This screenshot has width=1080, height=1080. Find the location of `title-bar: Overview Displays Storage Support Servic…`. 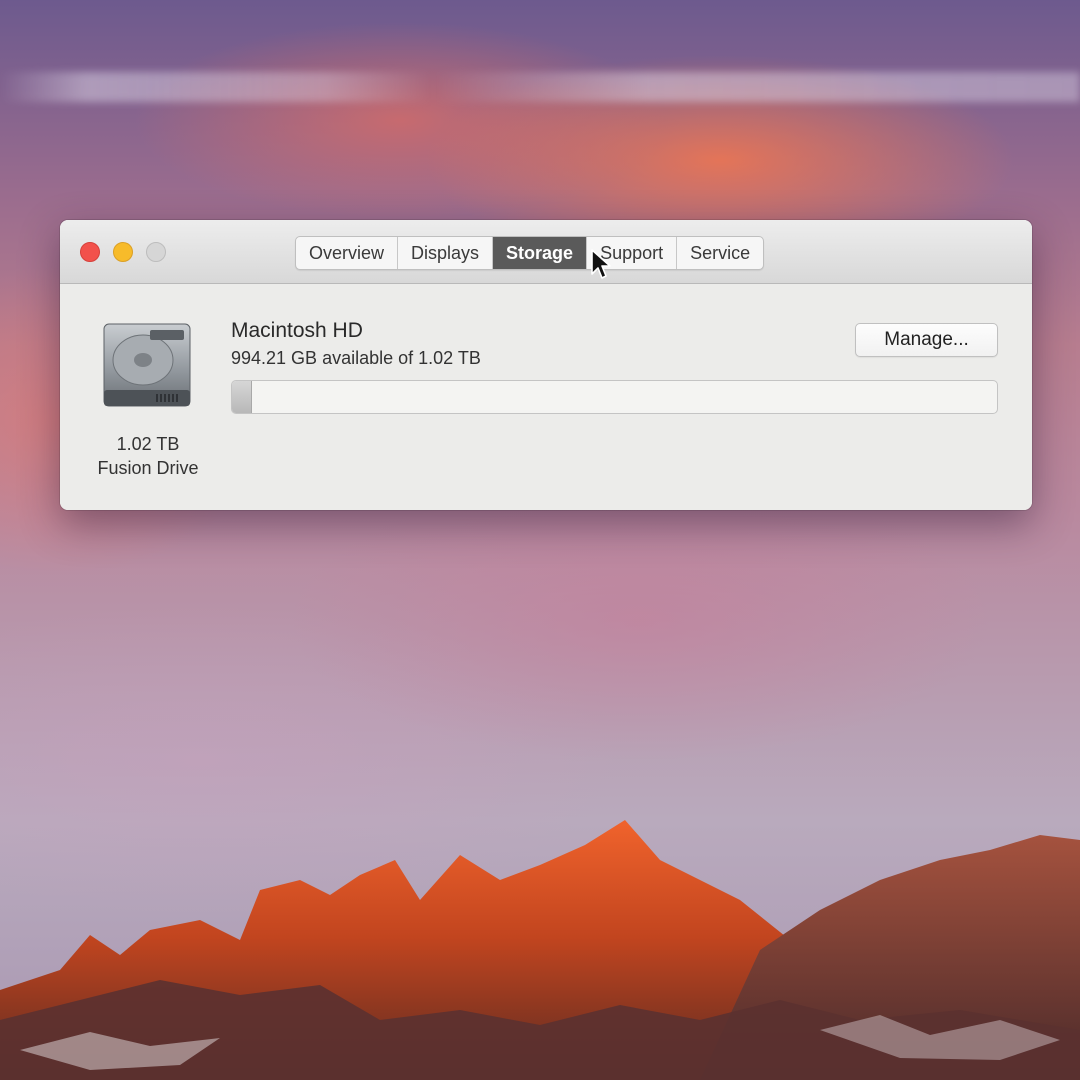

title-bar: Overview Displays Storage Support Servic… is located at coordinates (546, 252).